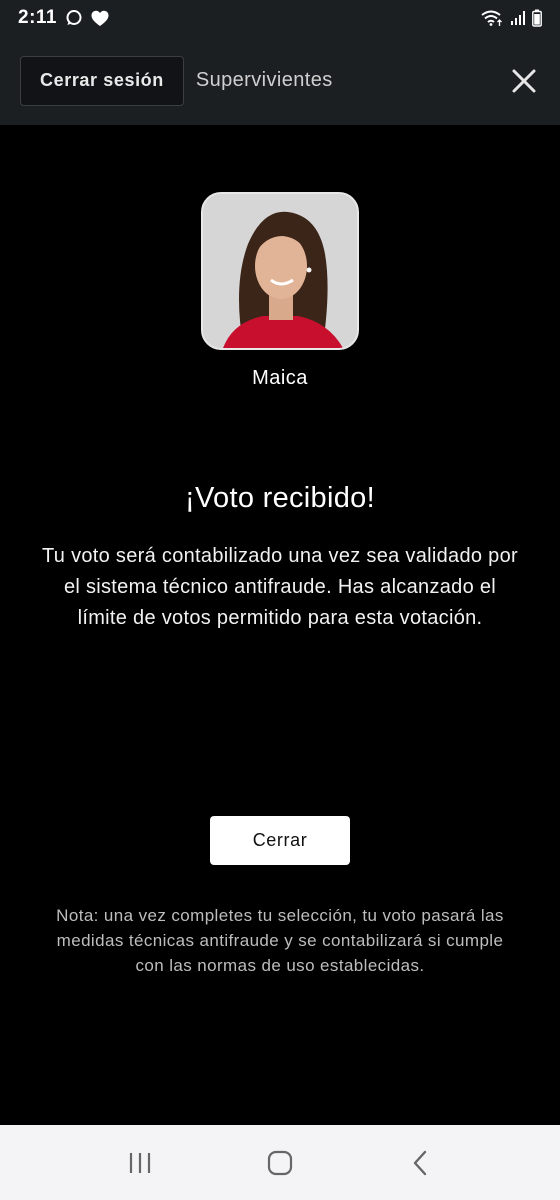 Image resolution: width=560 pixels, height=1200 pixels. What do you see at coordinates (102, 80) in the screenshot?
I see `logout-button: Cerrar sesión` at bounding box center [102, 80].